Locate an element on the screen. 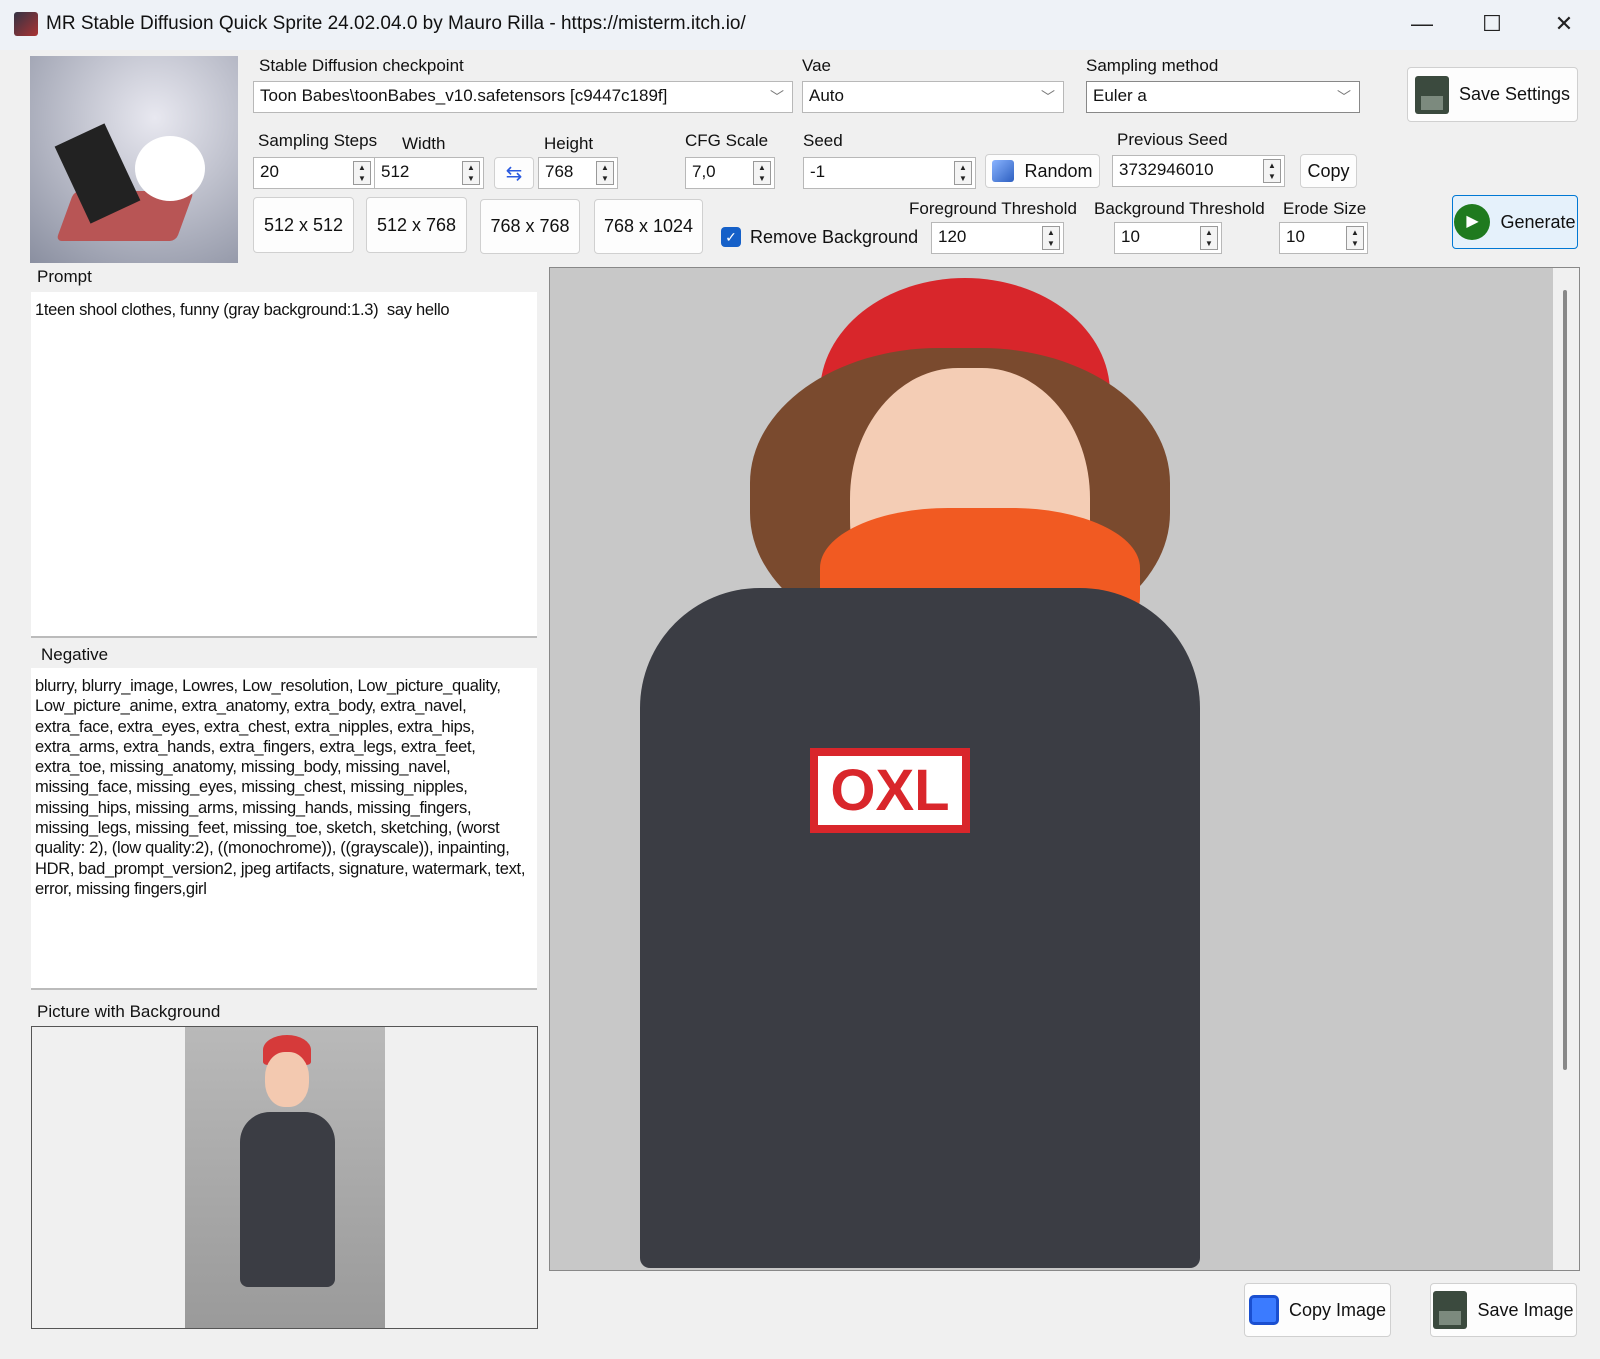  width-input: 512 ▲ ▼ is located at coordinates (429, 173).